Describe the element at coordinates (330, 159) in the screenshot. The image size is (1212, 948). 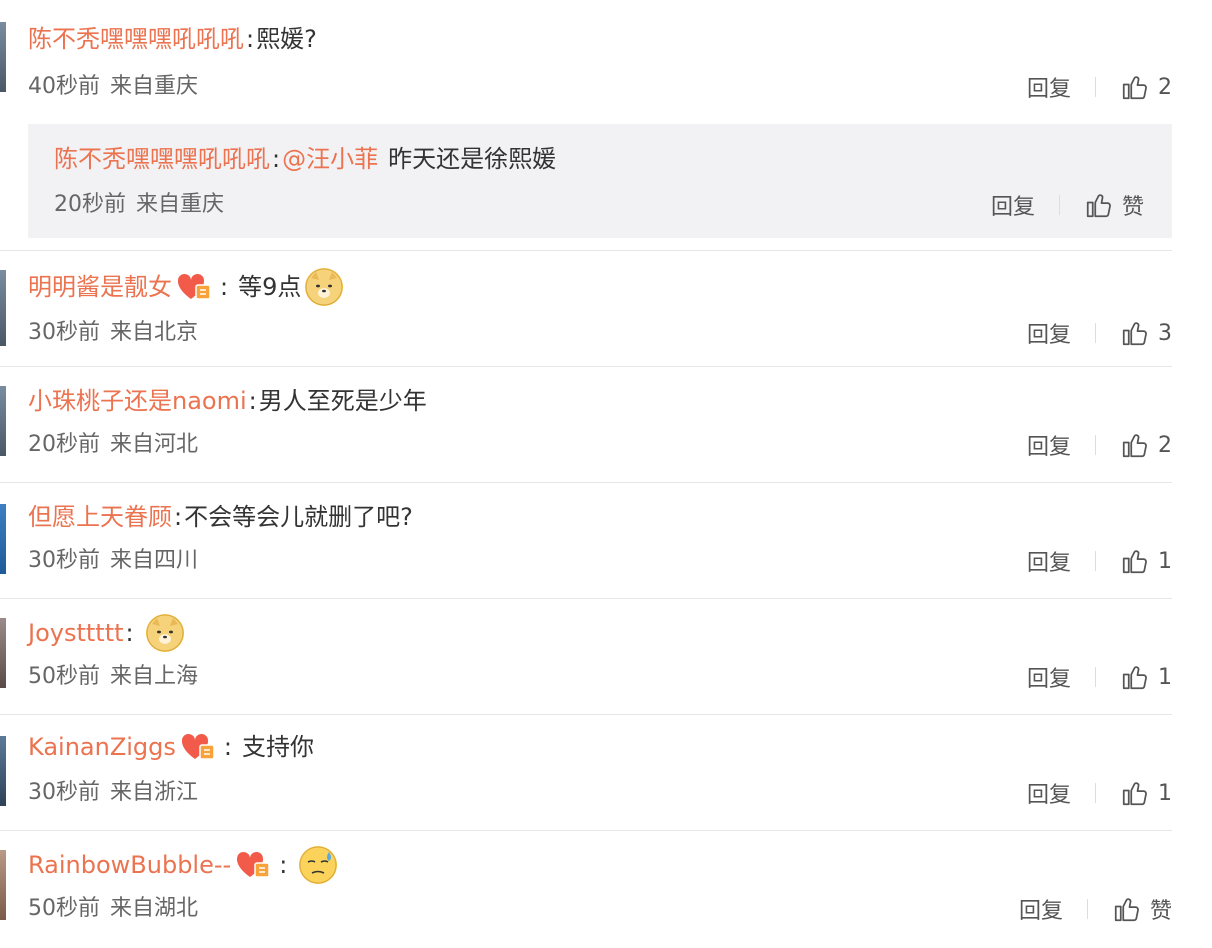
I see `mention-link: @汪小菲` at that location.